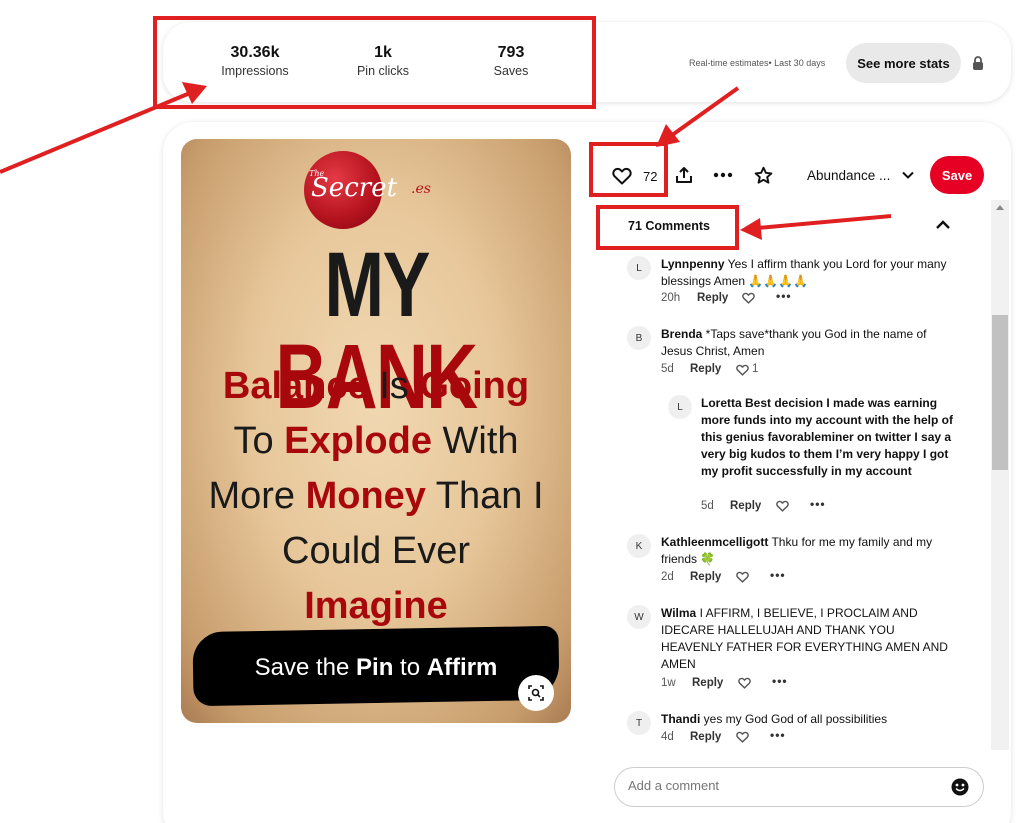 The image size is (1030, 823). I want to click on comment-input, so click(778, 785).